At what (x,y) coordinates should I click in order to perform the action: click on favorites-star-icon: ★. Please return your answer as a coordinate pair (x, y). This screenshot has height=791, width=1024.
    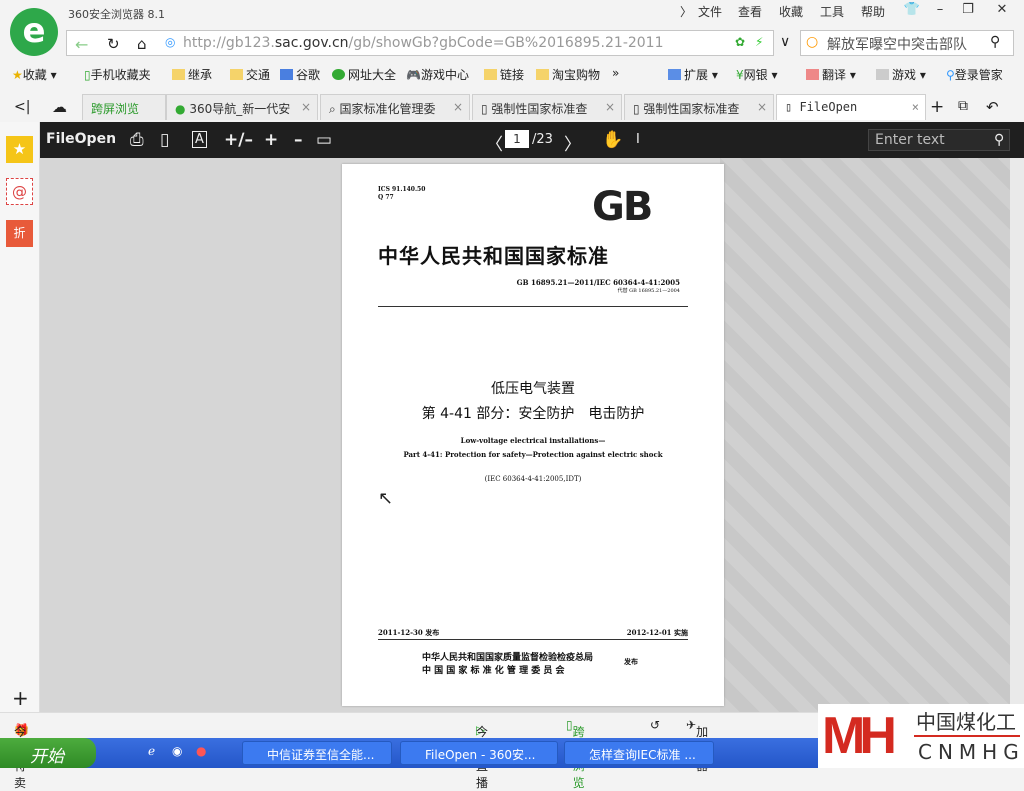
    Looking at the image, I should click on (19, 149).